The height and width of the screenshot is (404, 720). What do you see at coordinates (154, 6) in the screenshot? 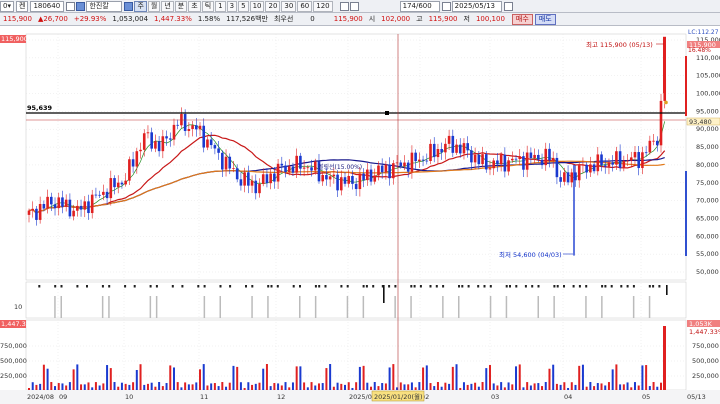
I see `period-button-month: 월` at bounding box center [154, 6].